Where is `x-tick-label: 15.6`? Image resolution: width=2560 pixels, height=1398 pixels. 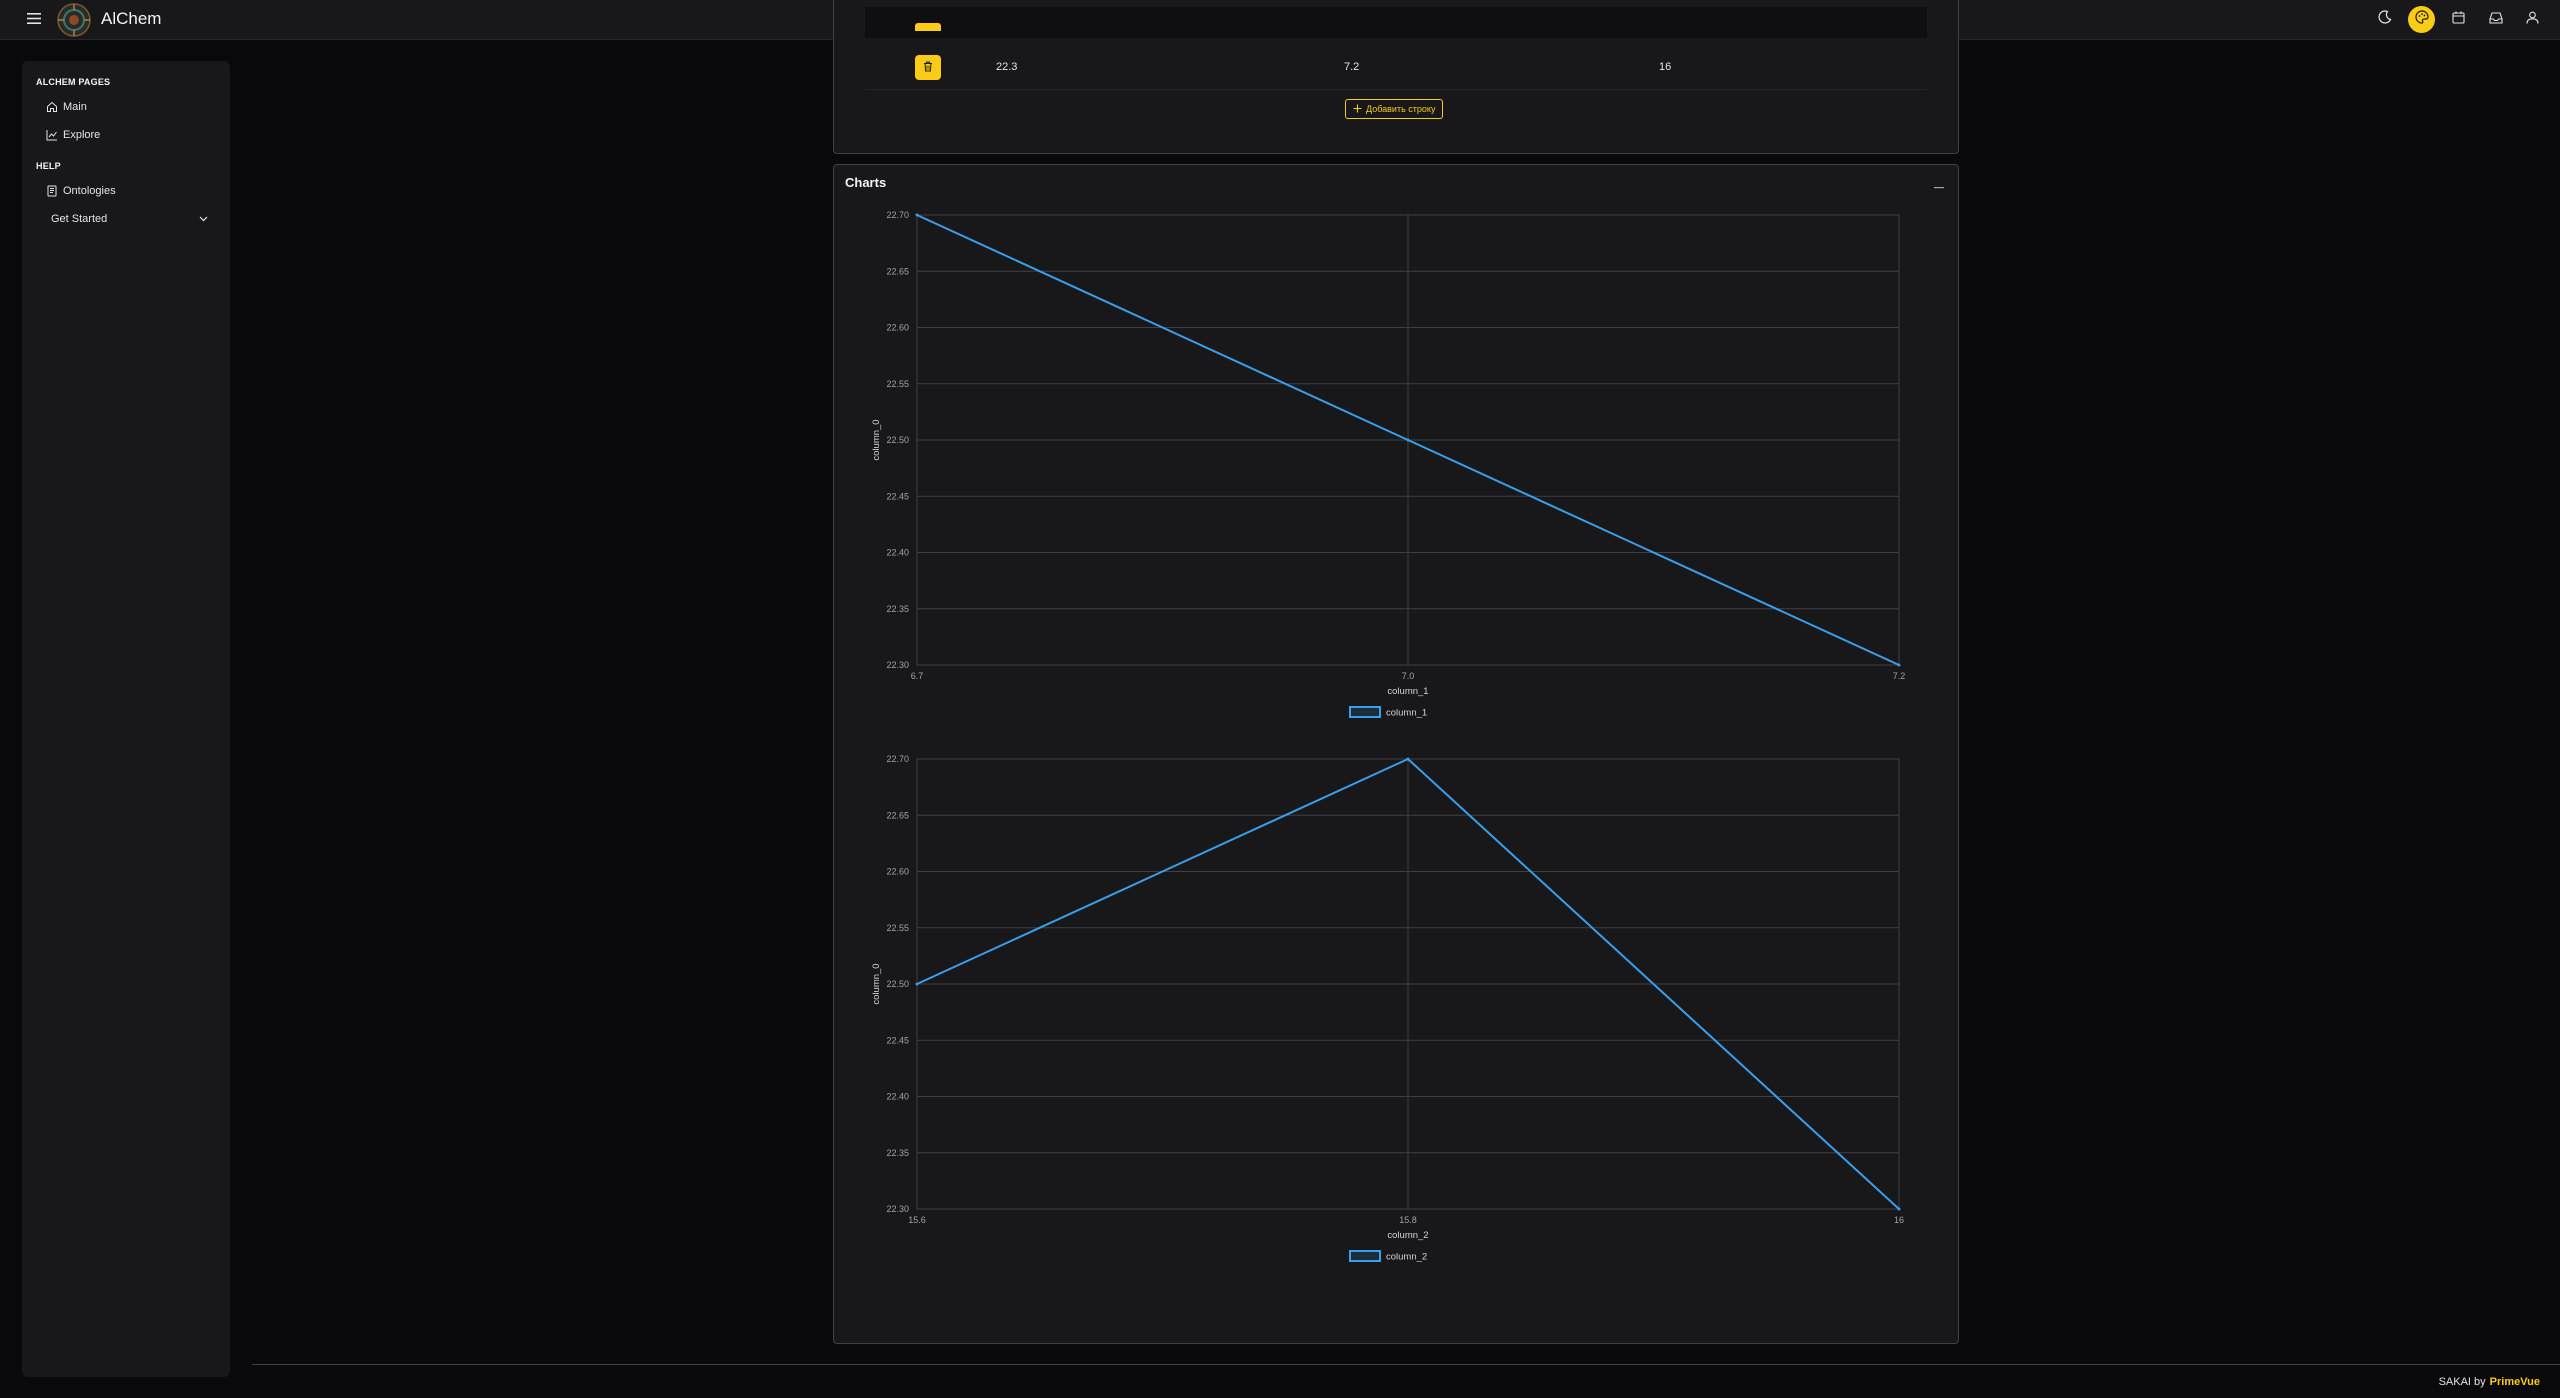 x-tick-label: 15.6 is located at coordinates (917, 1220).